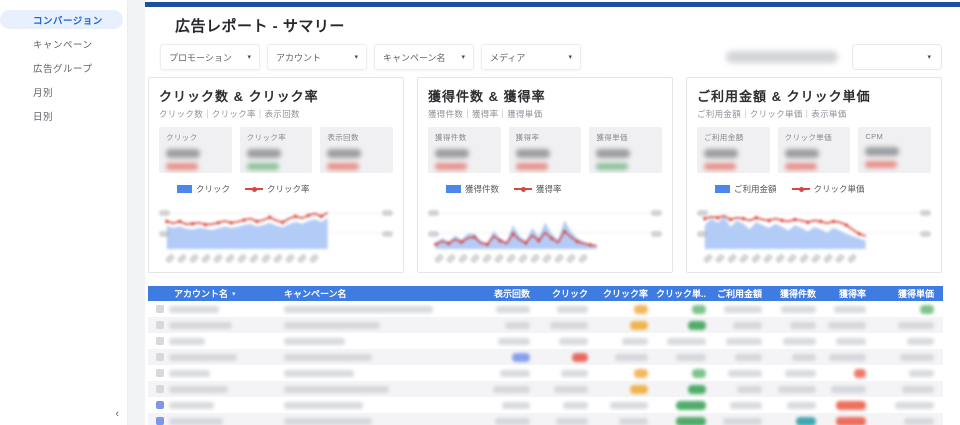 This screenshot has height=425, width=960. Describe the element at coordinates (317, 57) in the screenshot. I see `filter-dropdown-2: アカウント ▾` at that location.